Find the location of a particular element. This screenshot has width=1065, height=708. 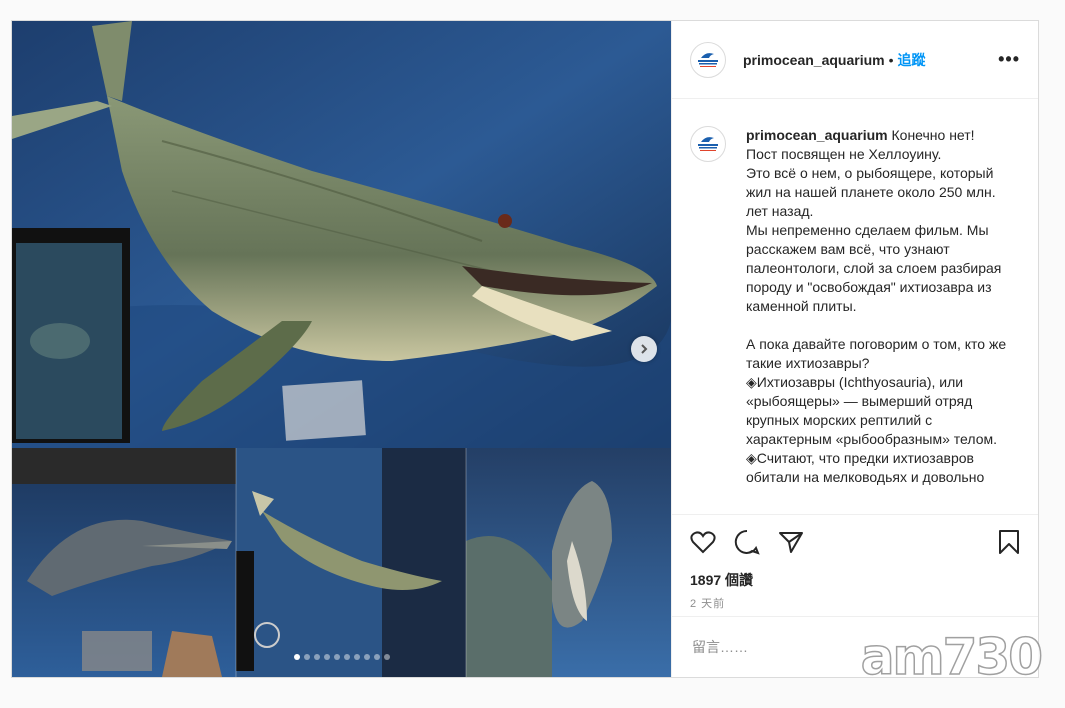

chevron-right-icon is located at coordinates (644, 349).